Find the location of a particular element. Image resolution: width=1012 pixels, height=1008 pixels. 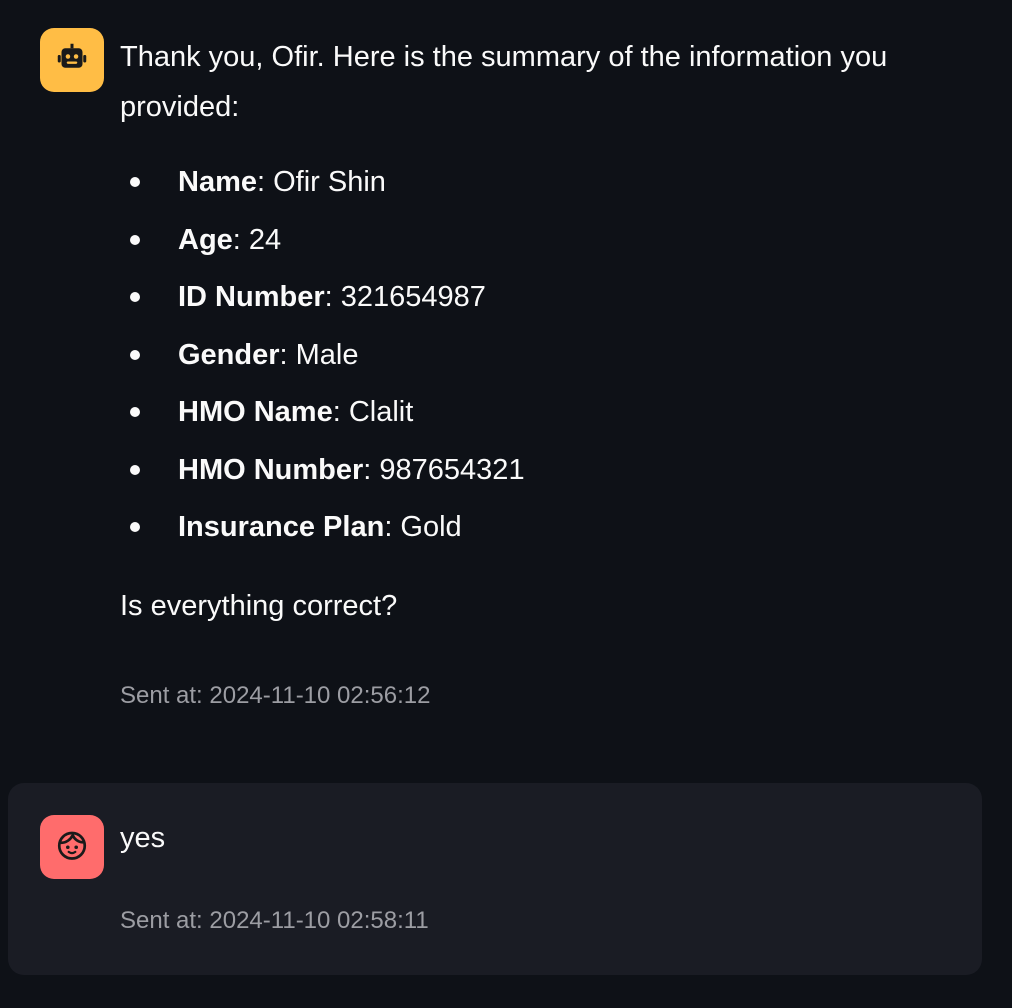

face-icon is located at coordinates (72, 847).